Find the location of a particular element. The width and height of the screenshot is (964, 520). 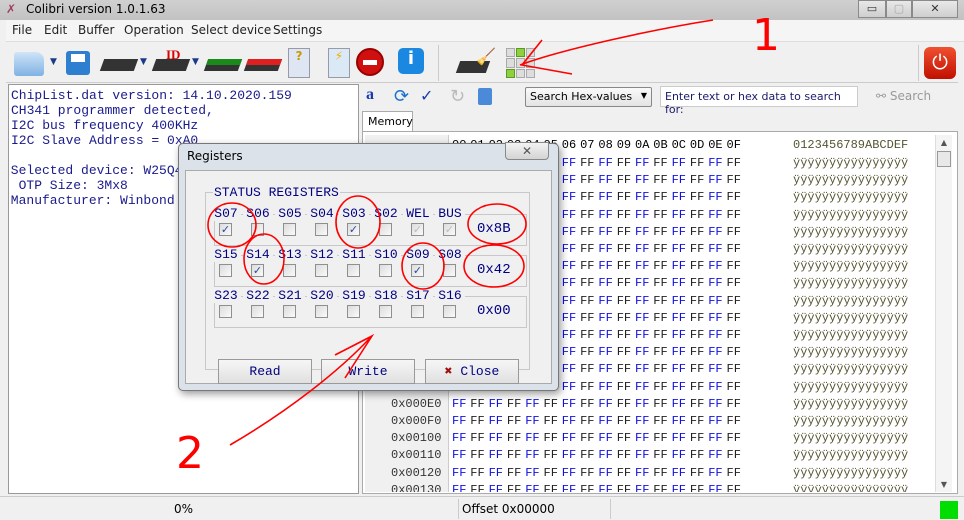

register-bit-checkbox-s20 is located at coordinates (321, 311).